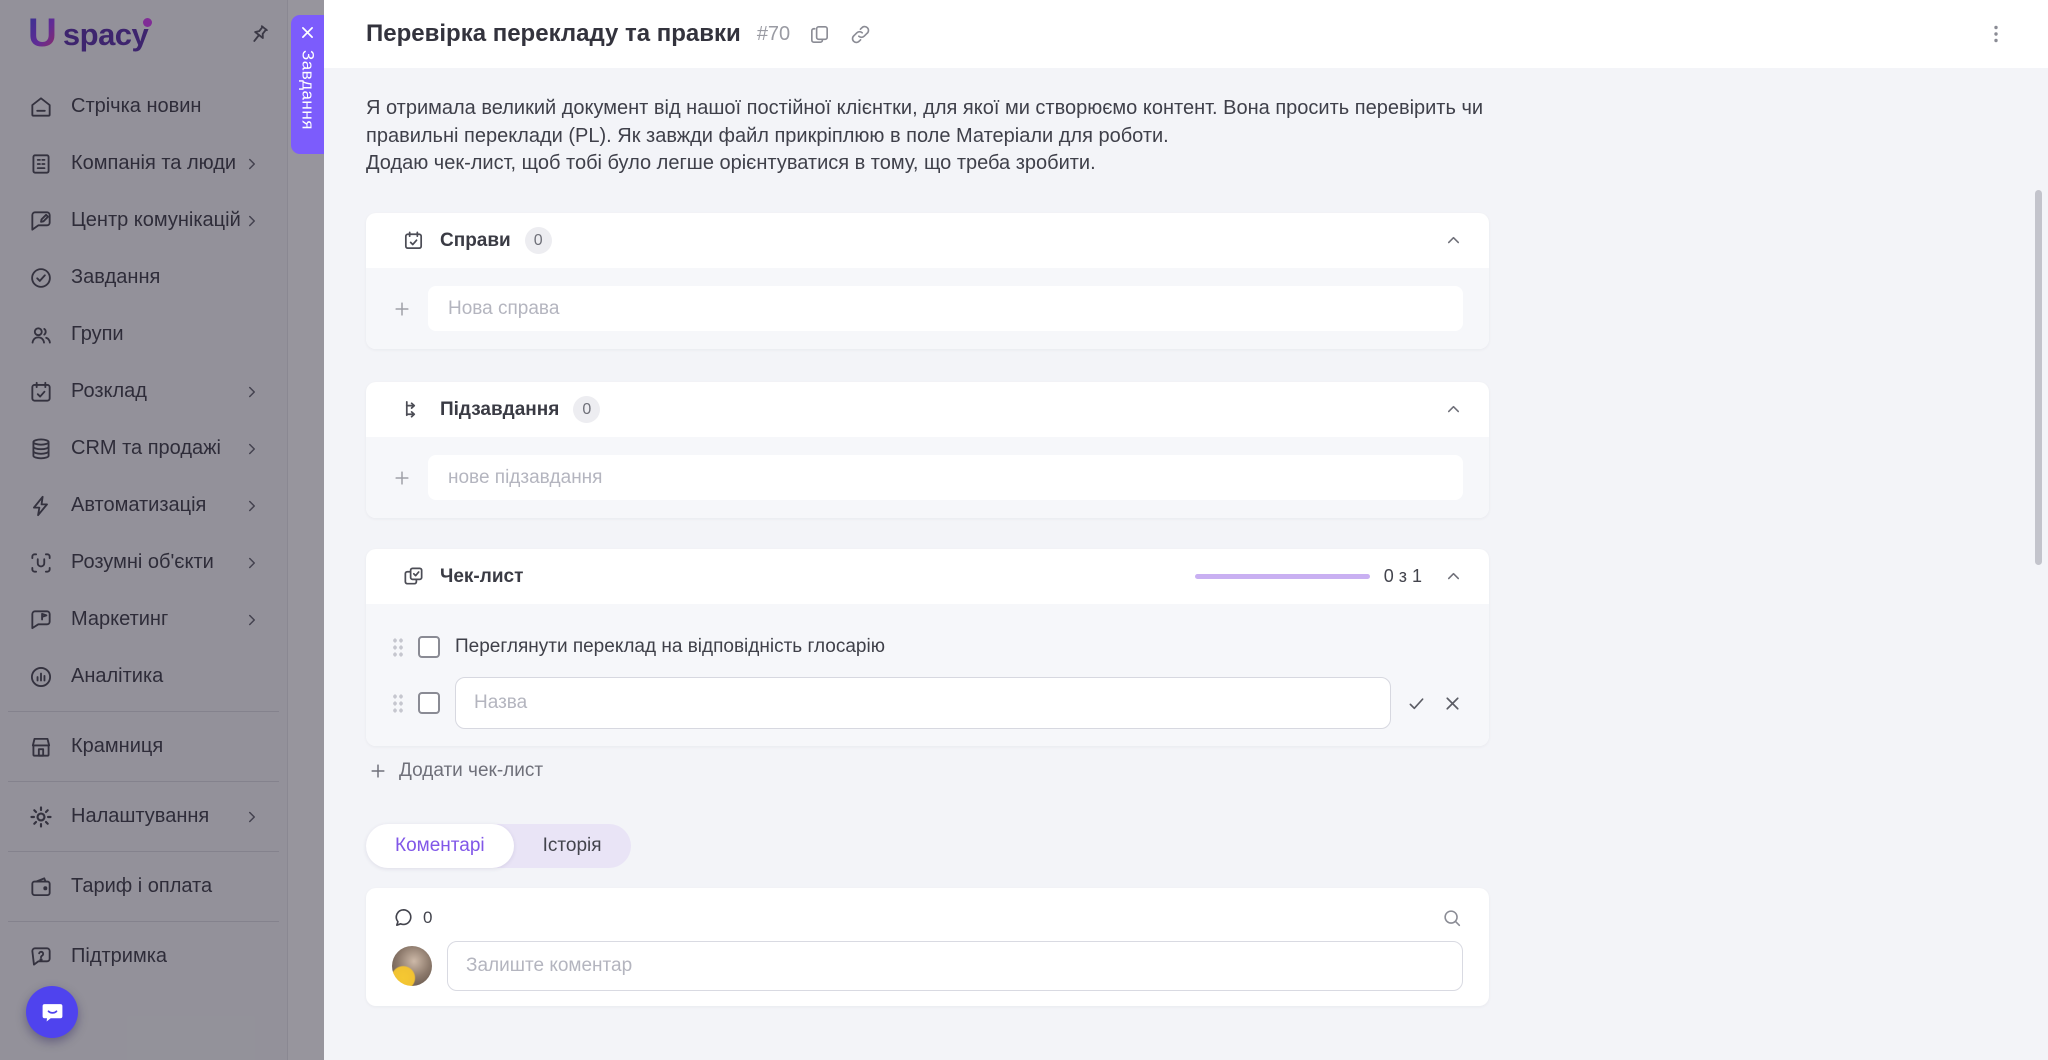  What do you see at coordinates (860, 34) in the screenshot?
I see `link-icon` at bounding box center [860, 34].